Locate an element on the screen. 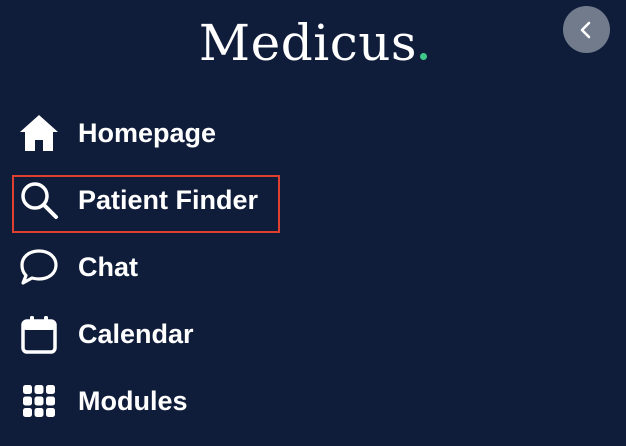 The image size is (626, 446). home-icon is located at coordinates (39, 133).